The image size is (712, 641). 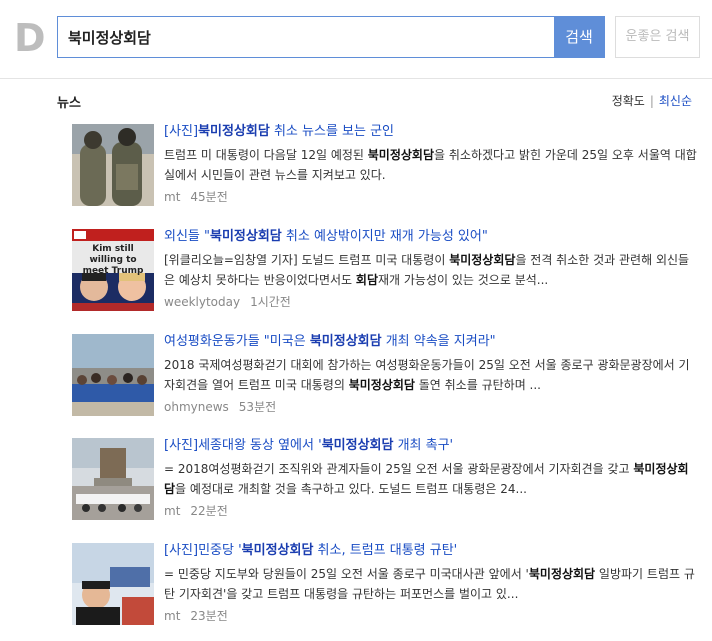 I want to click on news-thumbnail: Kim still willing to meet Trump, so click(x=113, y=270).